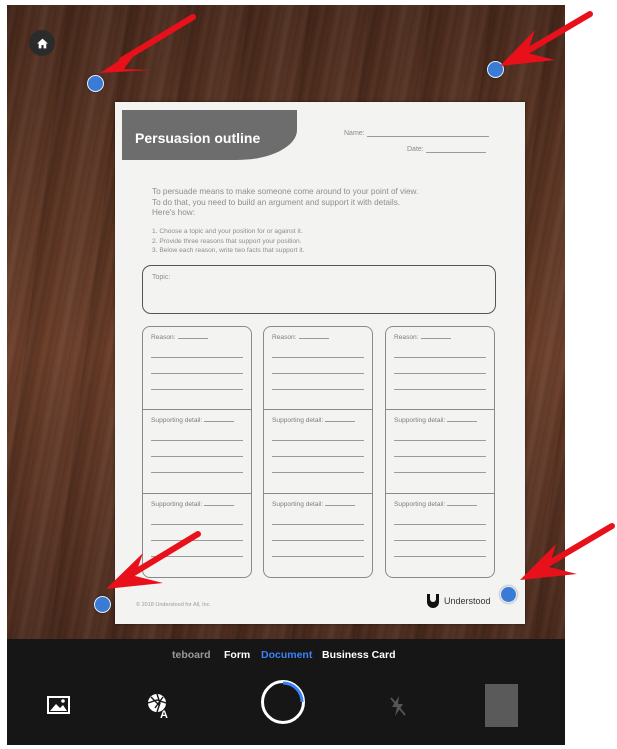 The width and height of the screenshot is (617, 749). I want to click on home-button, so click(42, 43).